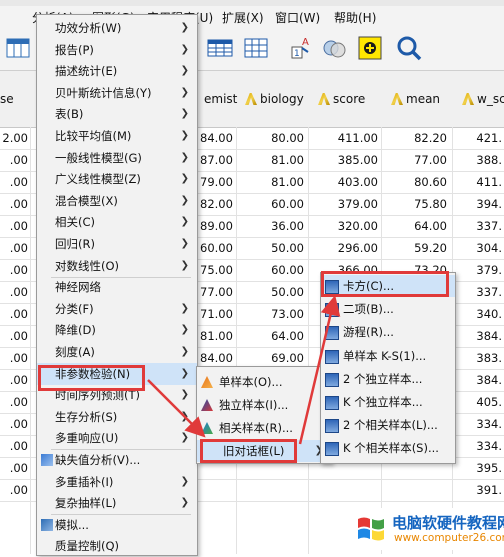 This screenshot has width=504, height=557. Describe the element at coordinates (117, 330) in the screenshot. I see `menu-item-dimension-reduction: 降维(D) ❯` at that location.